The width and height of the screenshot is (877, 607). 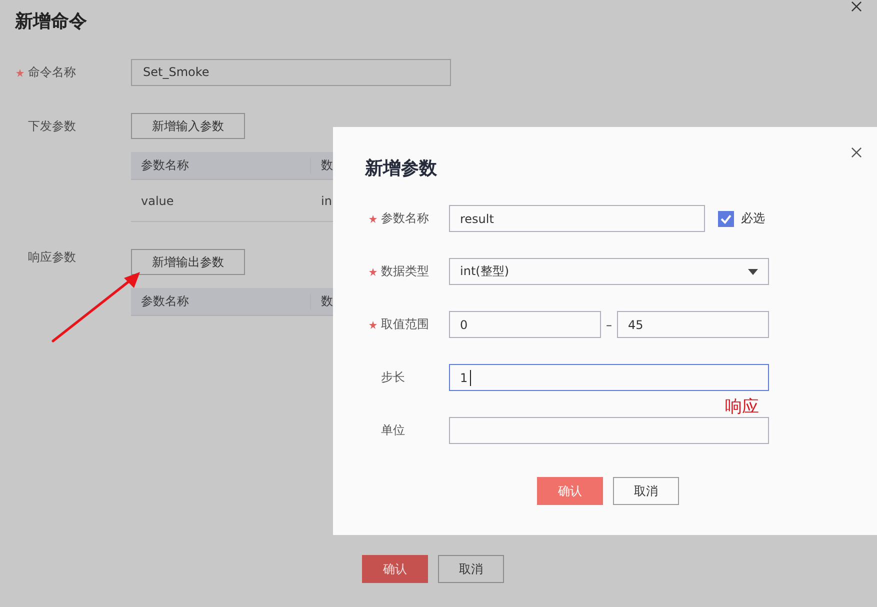 What do you see at coordinates (405, 218) in the screenshot?
I see `field-label: 参数名称` at bounding box center [405, 218].